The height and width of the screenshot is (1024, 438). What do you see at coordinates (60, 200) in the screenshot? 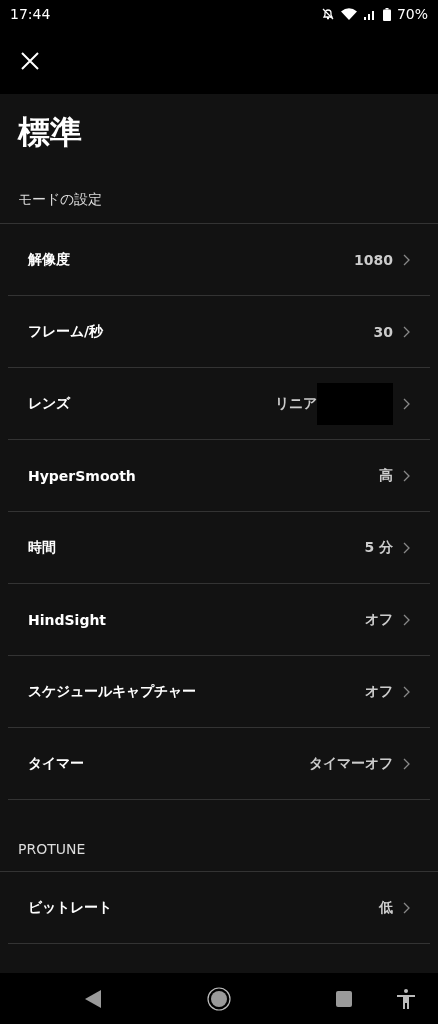
I see `section-heading: モードの設定` at bounding box center [60, 200].